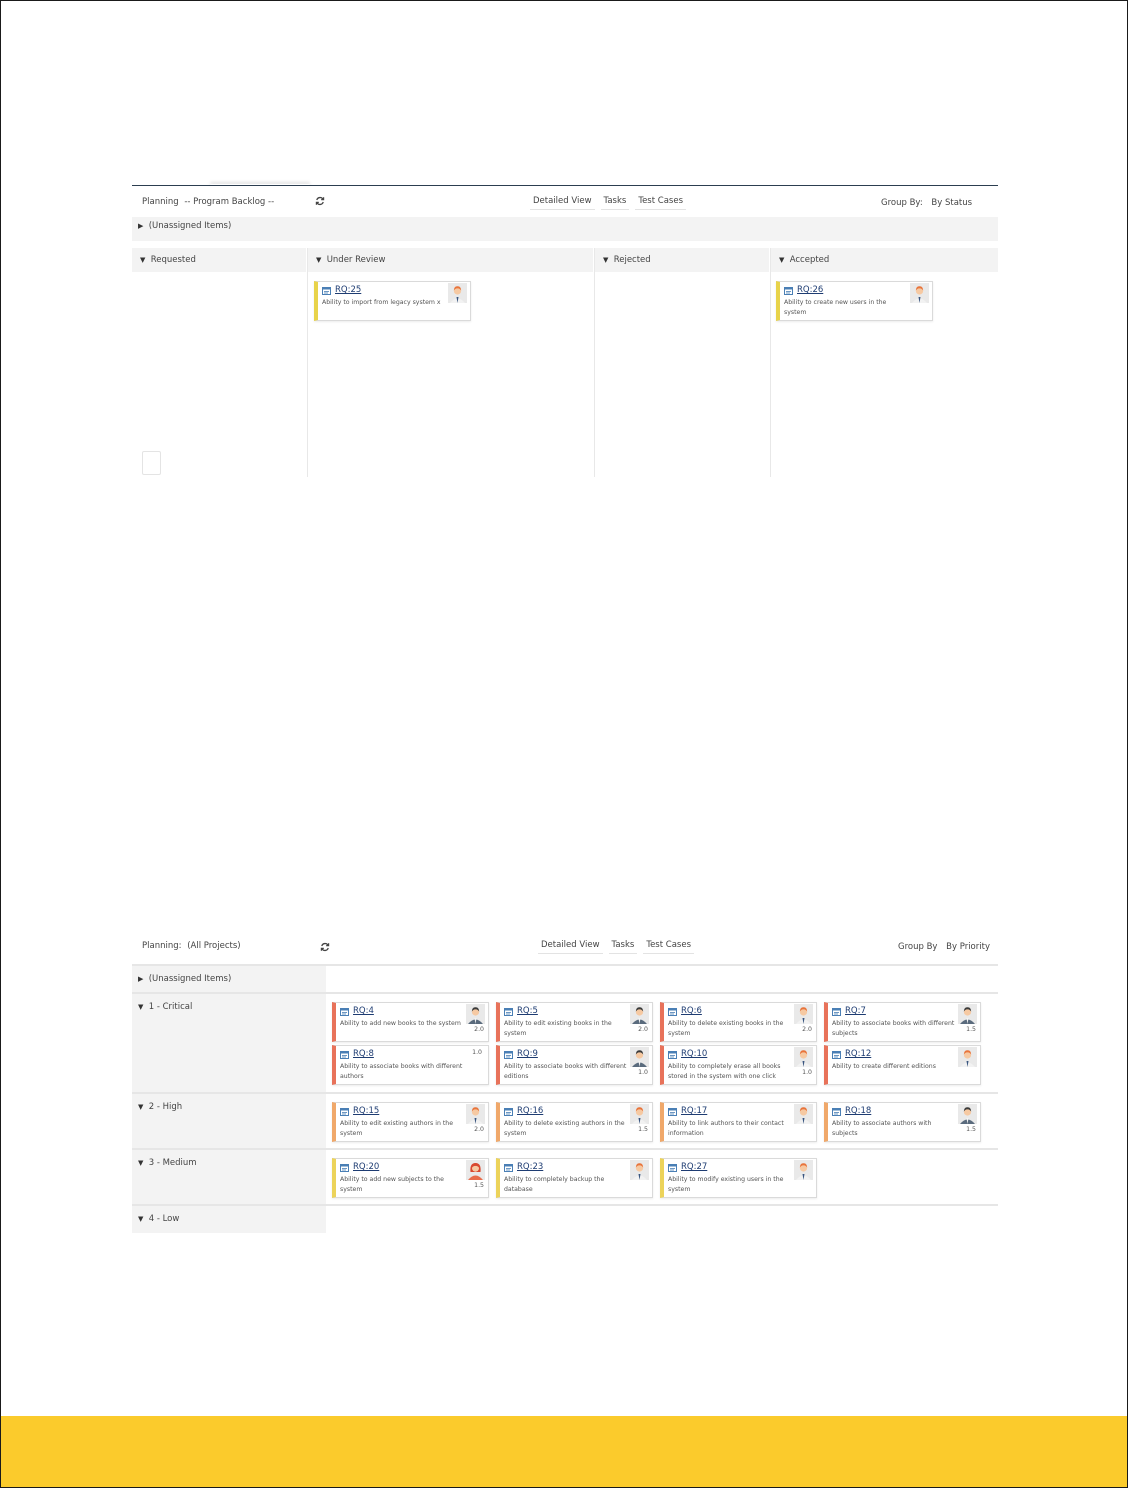 The height and width of the screenshot is (1488, 1128). What do you see at coordinates (926, 203) in the screenshot?
I see `group-by-selector: Group By: By Status` at bounding box center [926, 203].